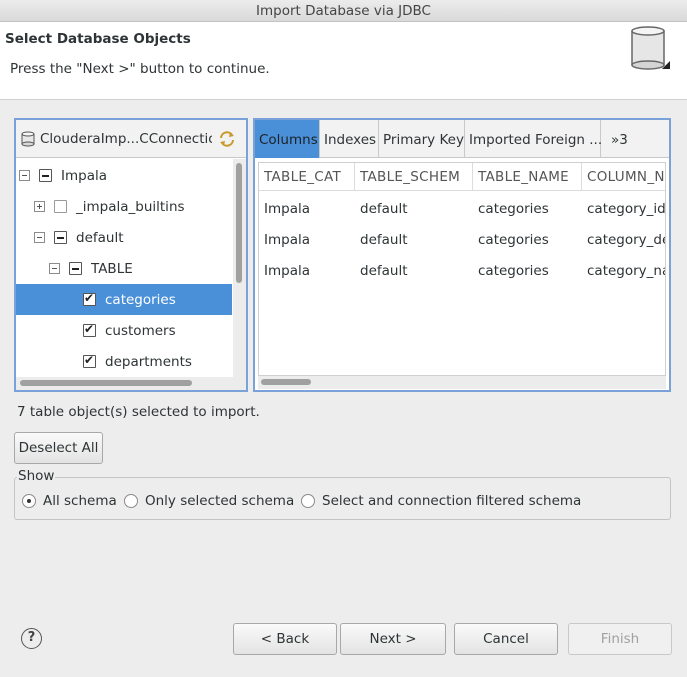 The height and width of the screenshot is (677, 687). I want to click on refresh-connection-icon, so click(227, 139).